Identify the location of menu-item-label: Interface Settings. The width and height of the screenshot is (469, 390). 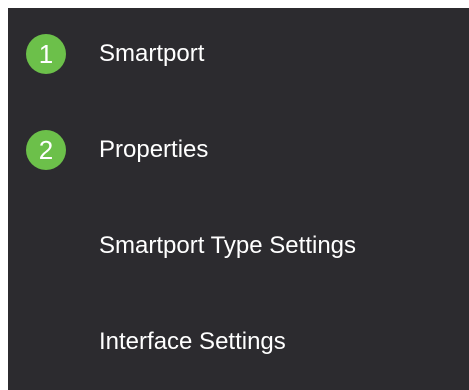
(192, 341).